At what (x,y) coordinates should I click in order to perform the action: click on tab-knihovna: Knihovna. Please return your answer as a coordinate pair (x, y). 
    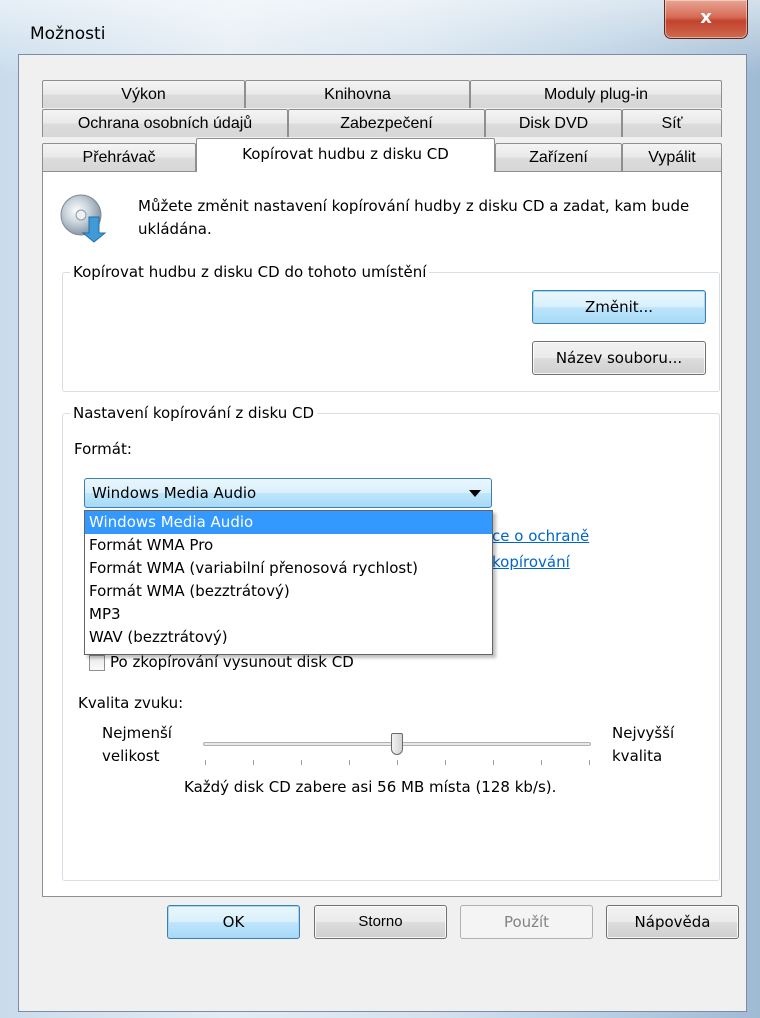
    Looking at the image, I should click on (357, 94).